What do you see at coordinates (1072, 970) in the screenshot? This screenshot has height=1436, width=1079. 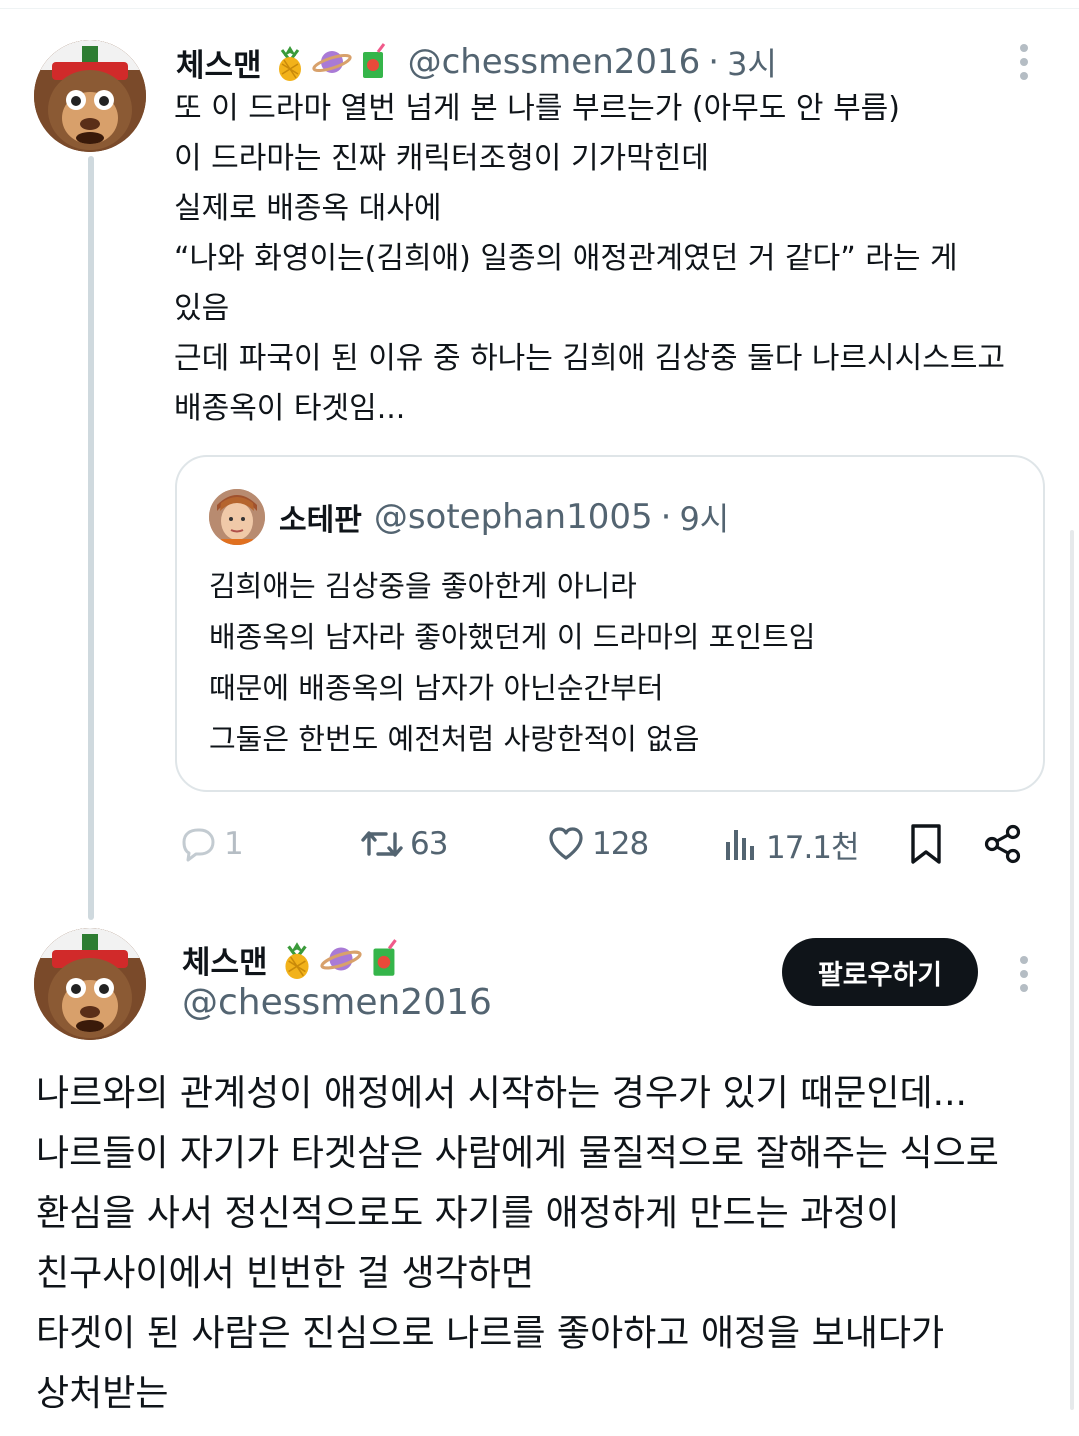 I see `scrollbar-track` at bounding box center [1072, 970].